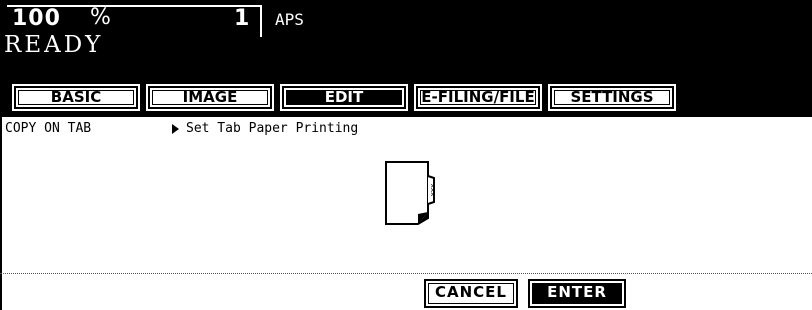  What do you see at coordinates (272, 128) in the screenshot?
I see `function-description: Set Tab Paper Printing` at bounding box center [272, 128].